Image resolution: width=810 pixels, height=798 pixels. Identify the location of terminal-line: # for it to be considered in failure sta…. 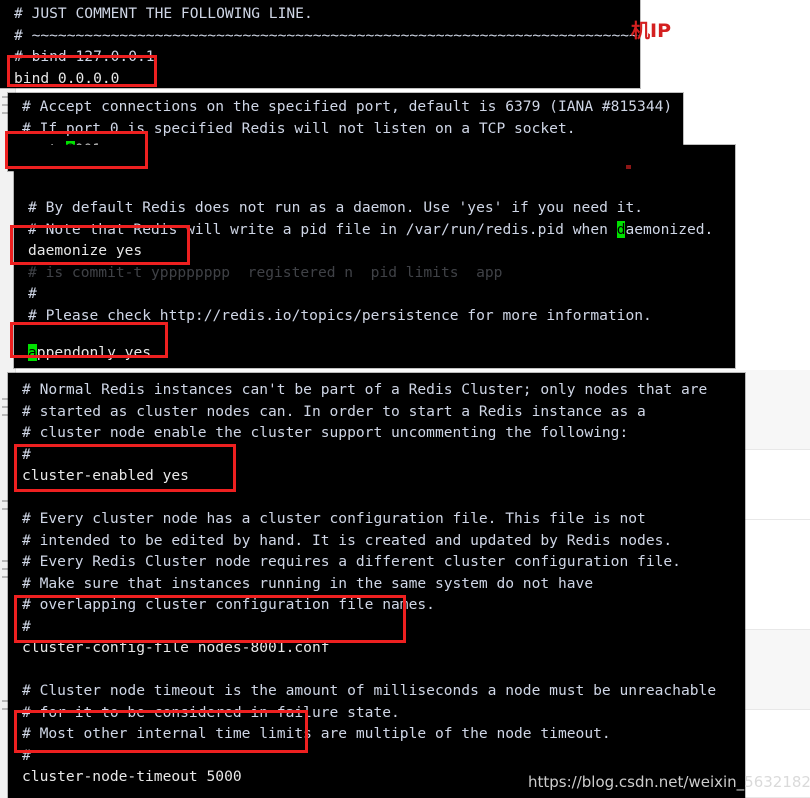
(211, 712).